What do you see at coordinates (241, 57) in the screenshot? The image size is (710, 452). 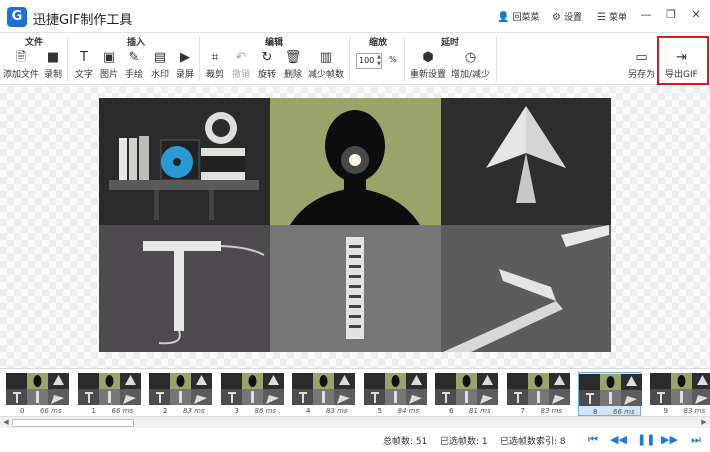 I see `undo-icon: ↶` at bounding box center [241, 57].